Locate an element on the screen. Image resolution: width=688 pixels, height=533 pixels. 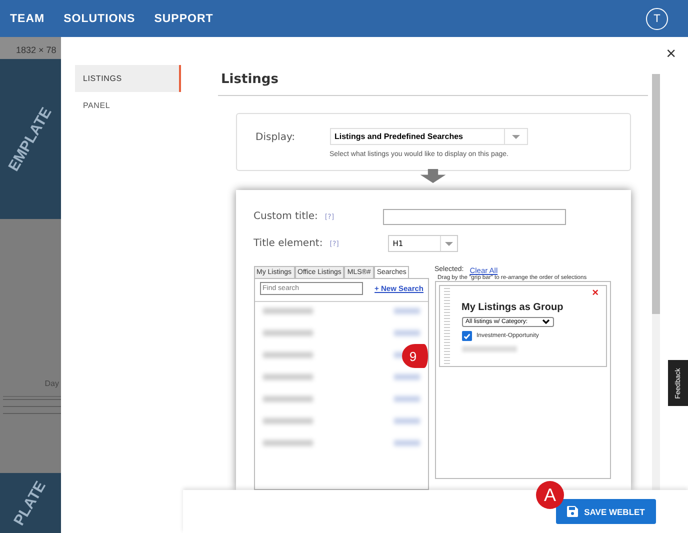
group-title: My Listings as Group is located at coordinates (513, 307).